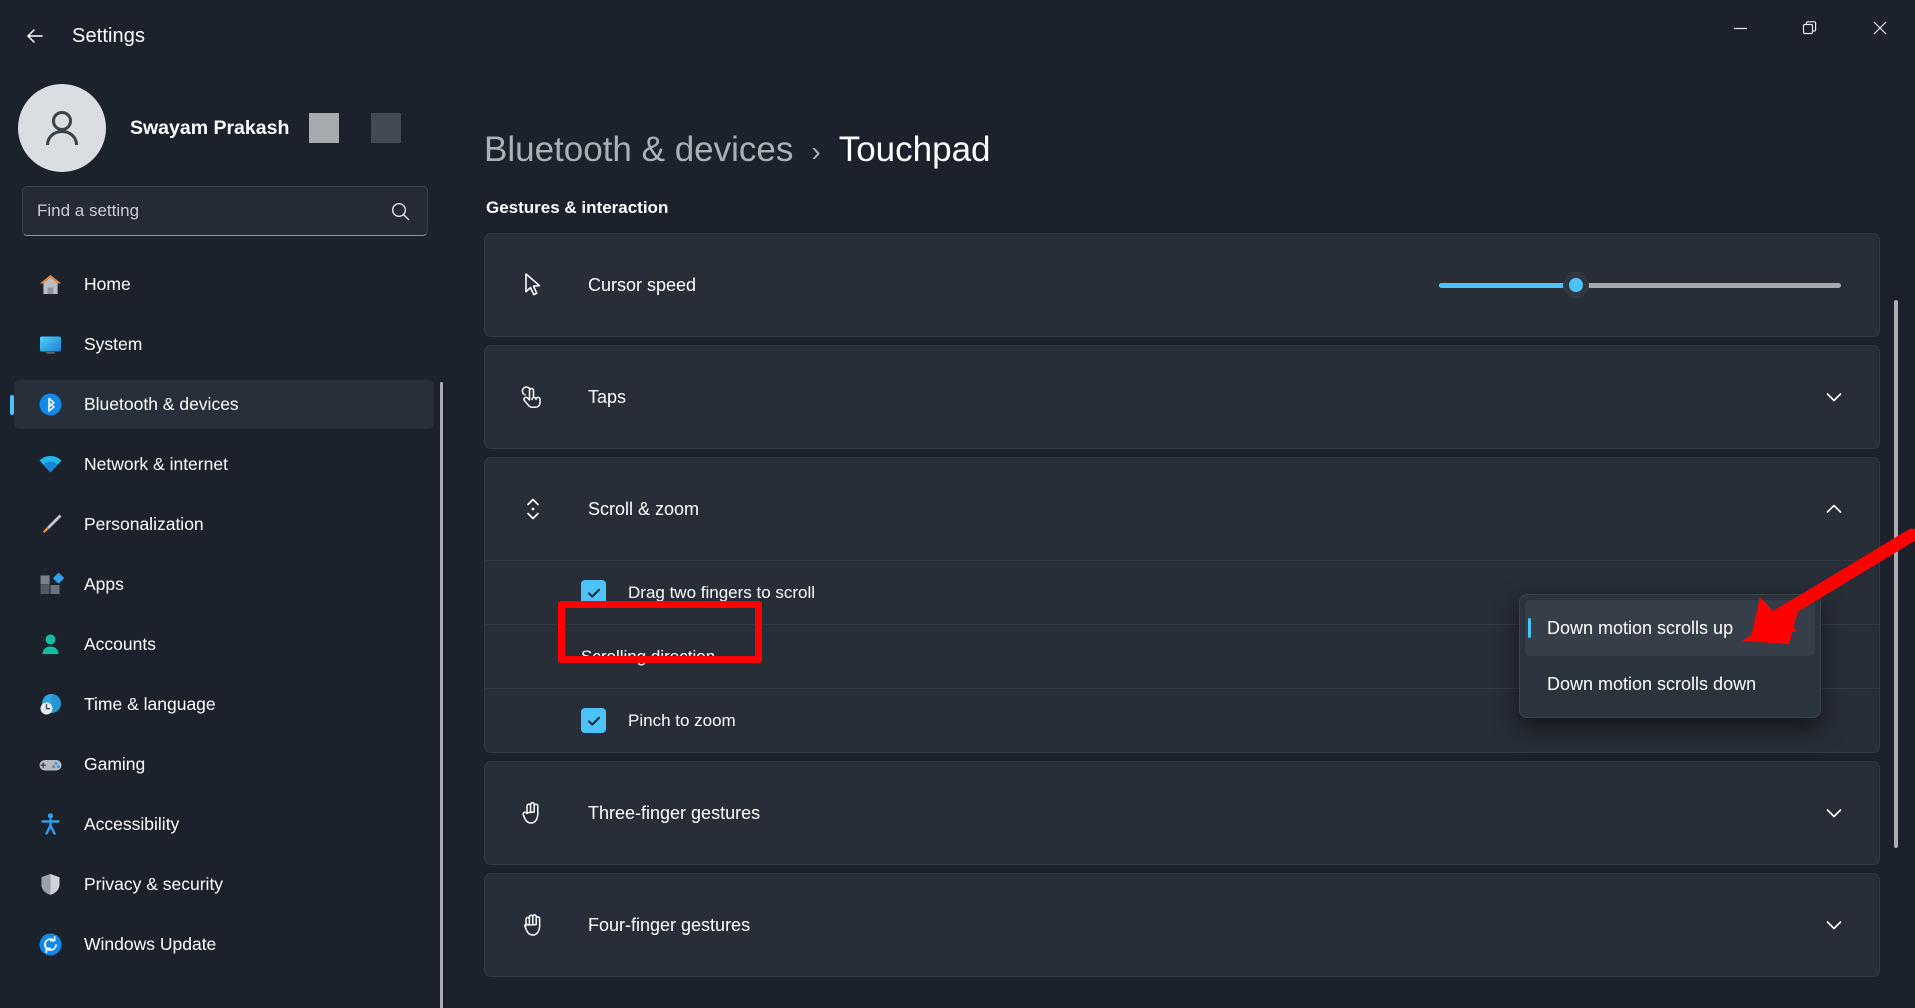 The image size is (1915, 1008). I want to click on scroll-zoom-row: Scroll & zoom, so click(1182, 509).